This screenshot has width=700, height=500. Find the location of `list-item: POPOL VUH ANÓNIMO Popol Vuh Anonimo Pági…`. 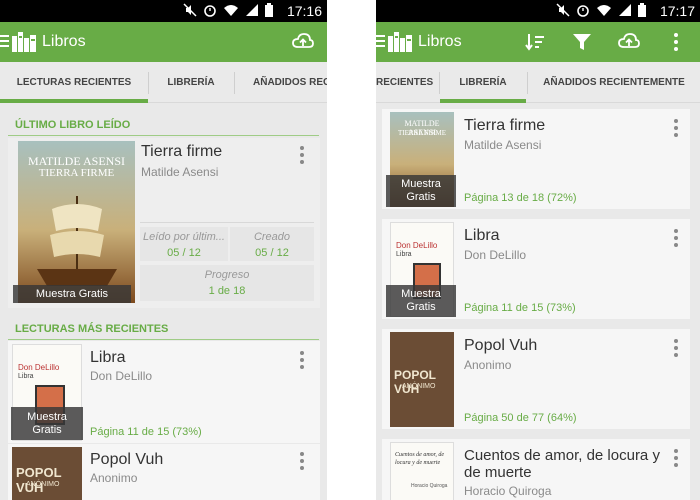

list-item: POPOL VUH ANÓNIMO Popol Vuh Anonimo Pági… is located at coordinates (536, 379).